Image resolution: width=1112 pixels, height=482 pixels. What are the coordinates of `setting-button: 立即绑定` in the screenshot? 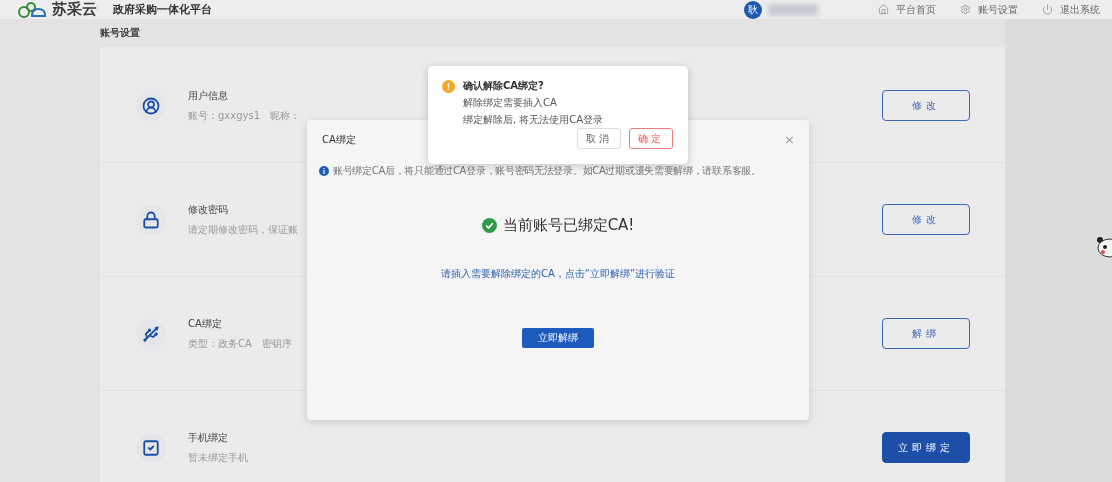 It's located at (926, 447).